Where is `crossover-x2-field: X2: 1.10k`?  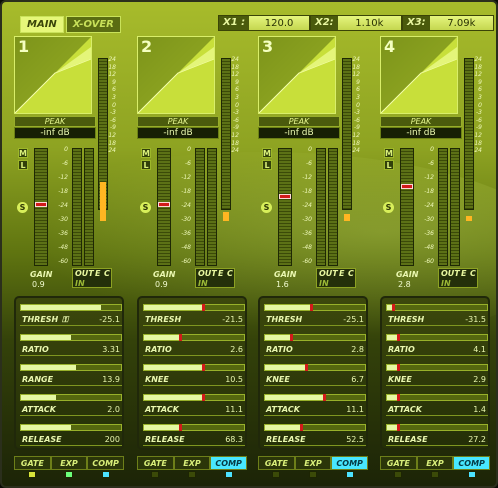 crossover-x2-field: X2: 1.10k is located at coordinates (356, 23).